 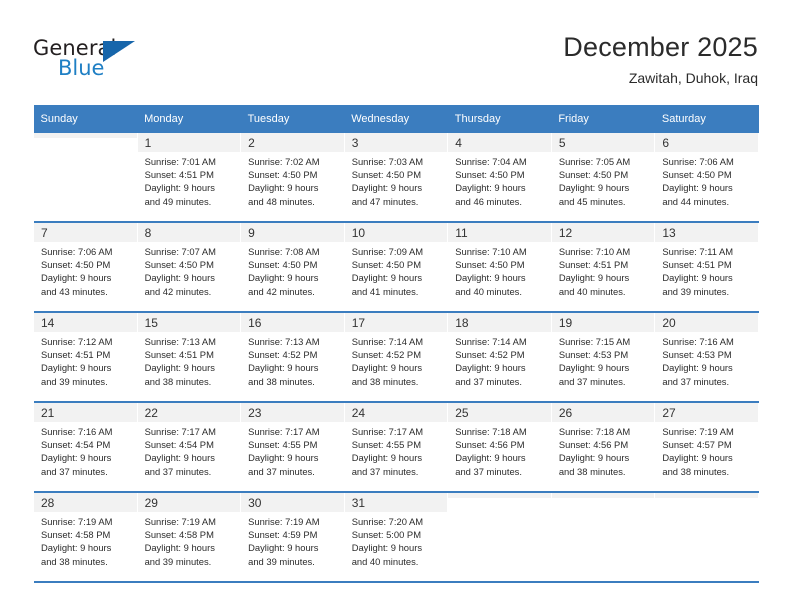 I want to click on logo-triangle-icon, so click(x=119, y=51).